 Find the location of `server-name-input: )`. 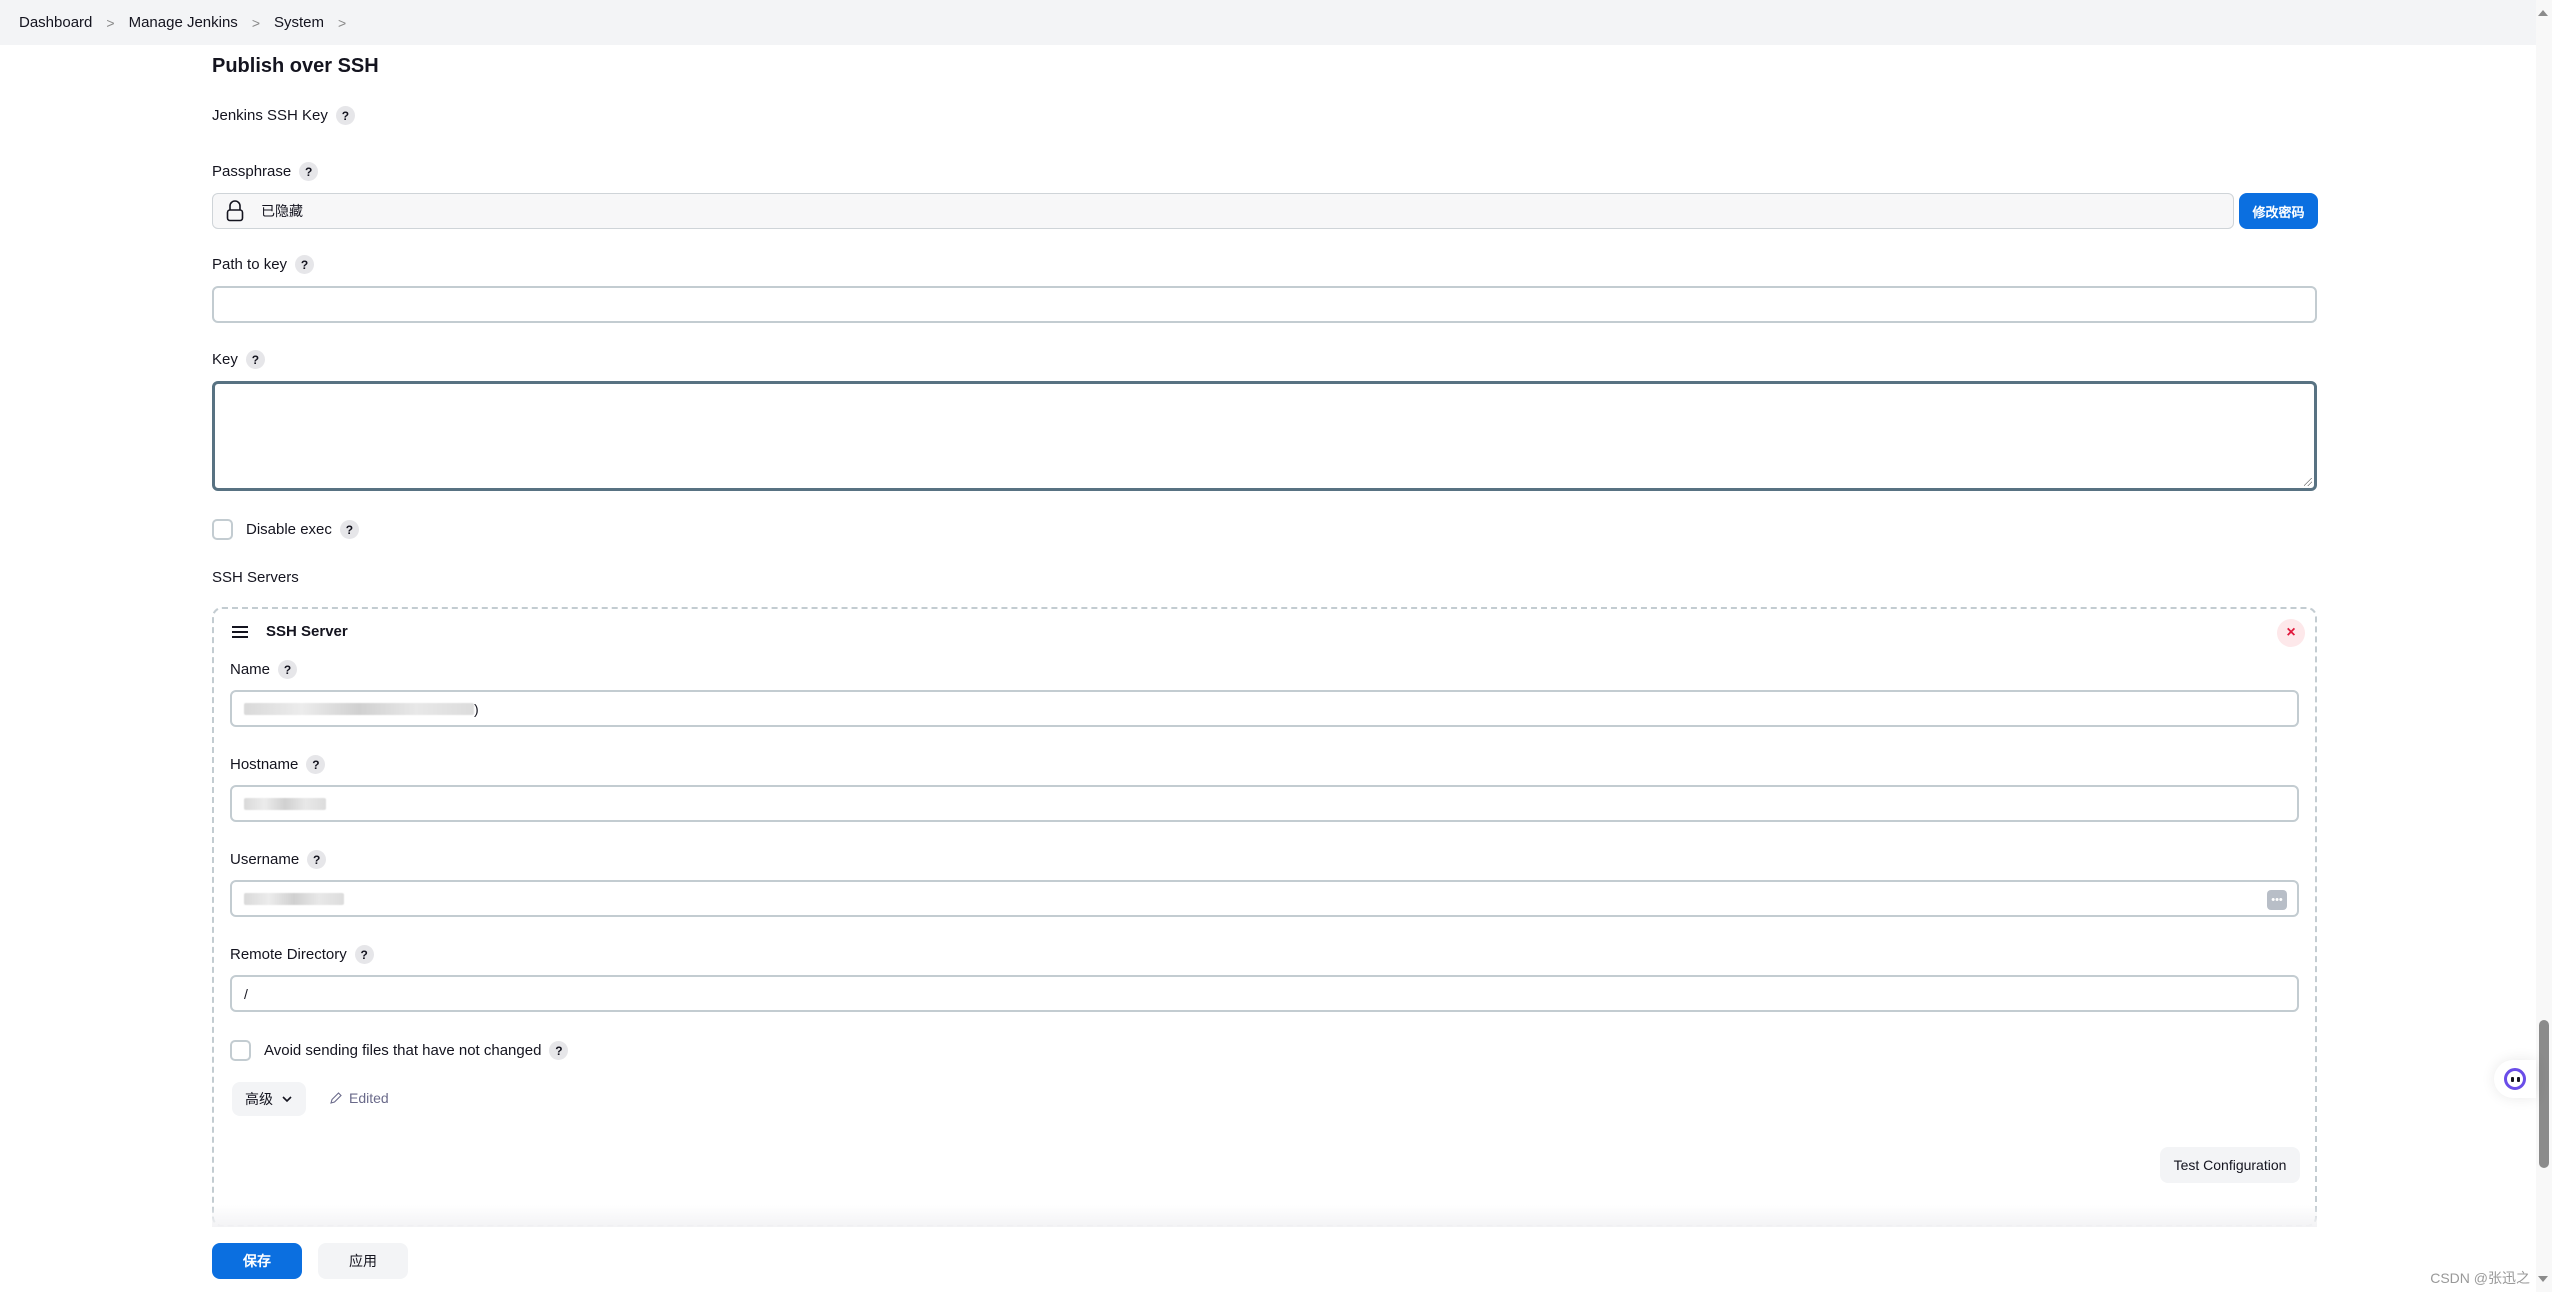

server-name-input: ) is located at coordinates (1264, 708).